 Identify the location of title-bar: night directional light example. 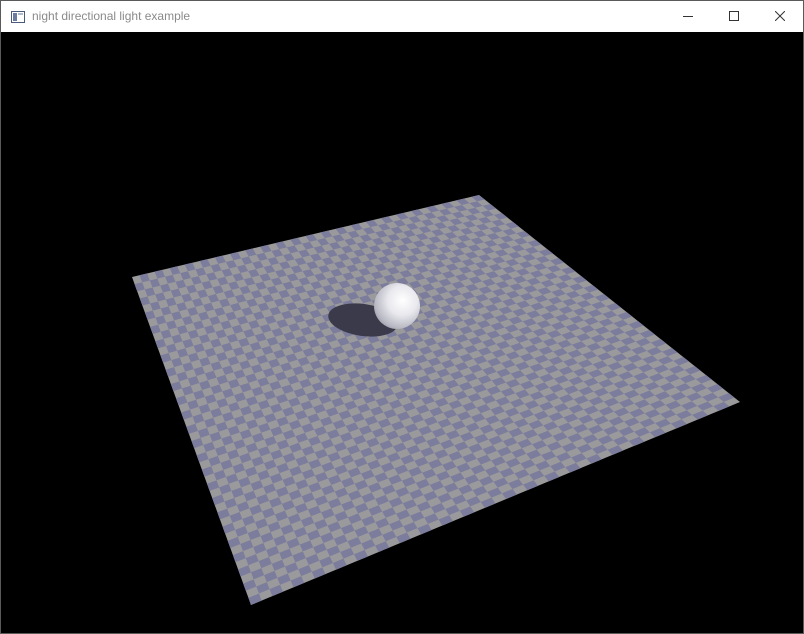
(402, 16).